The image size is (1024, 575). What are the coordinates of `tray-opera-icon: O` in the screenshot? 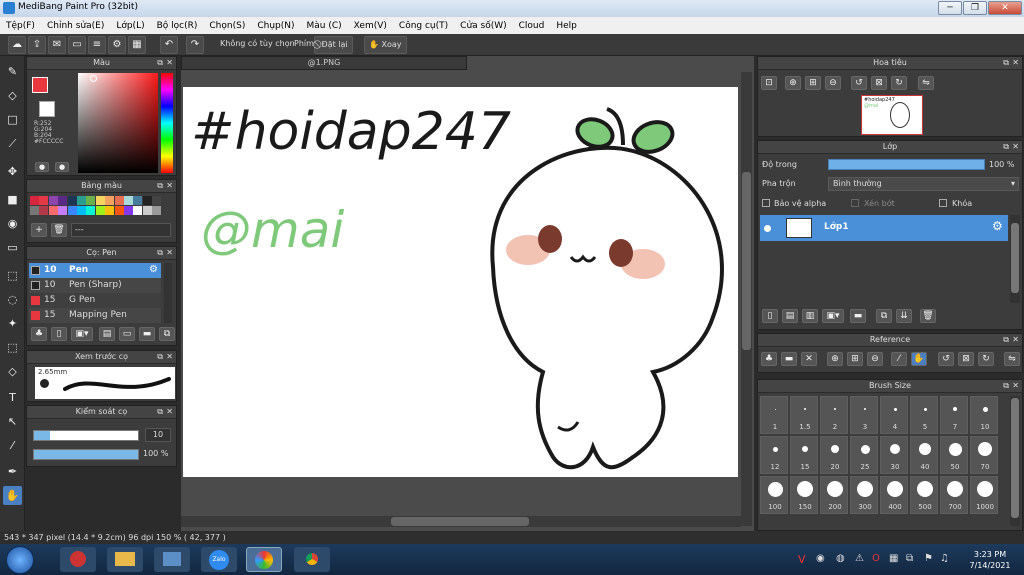 It's located at (876, 558).